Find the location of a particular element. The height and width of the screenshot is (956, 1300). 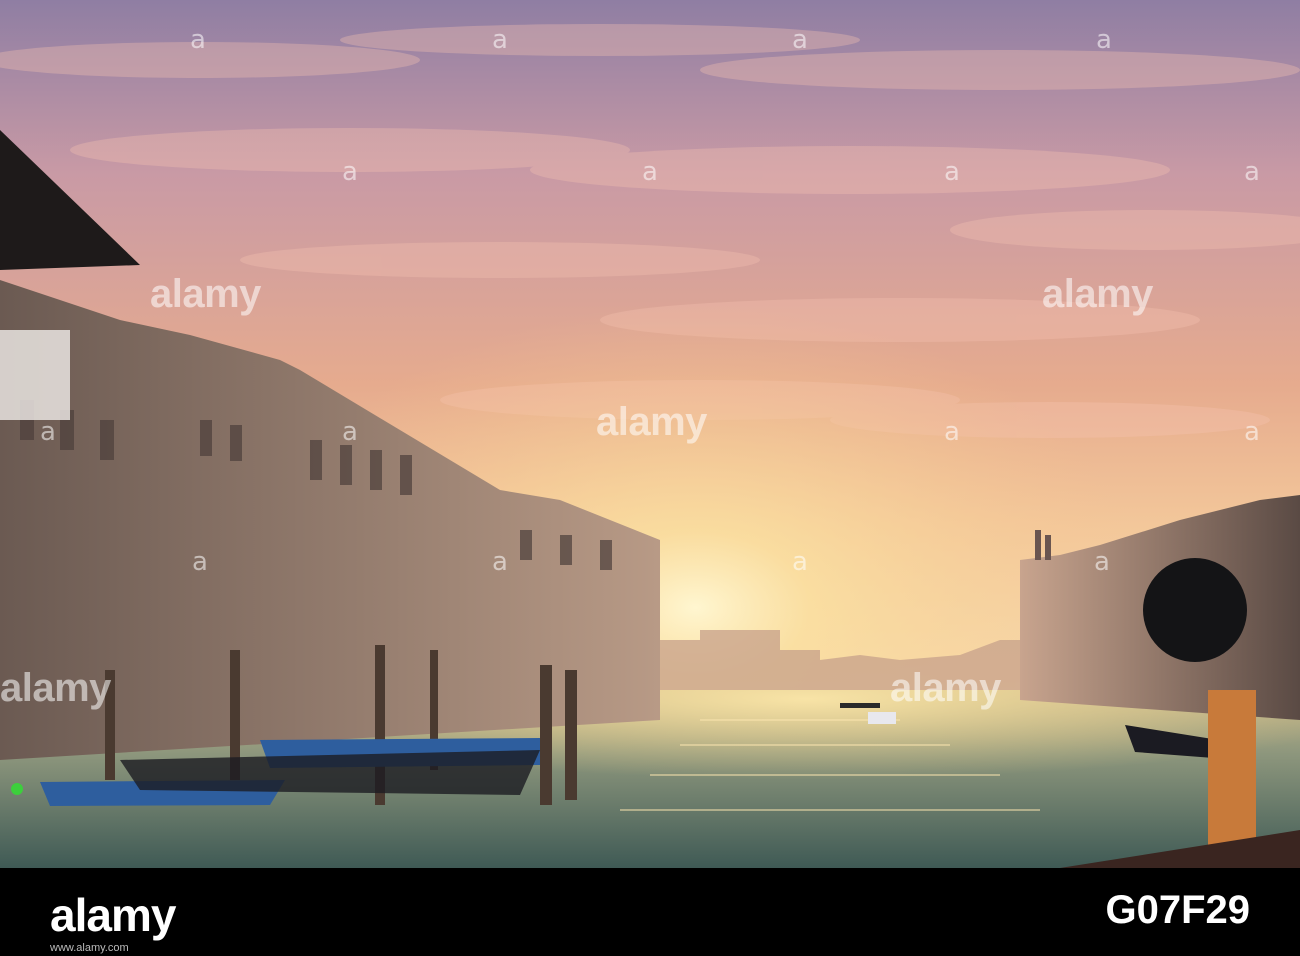

footer-bar: alamy G07F29 www.alamy.com is located at coordinates (650, 912).